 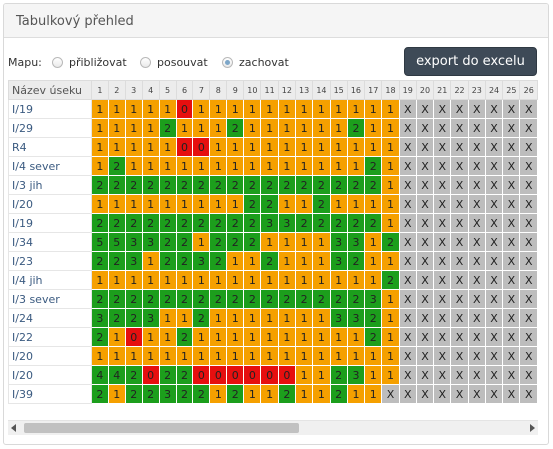 I want to click on section-name: R4, so click(x=50, y=147).